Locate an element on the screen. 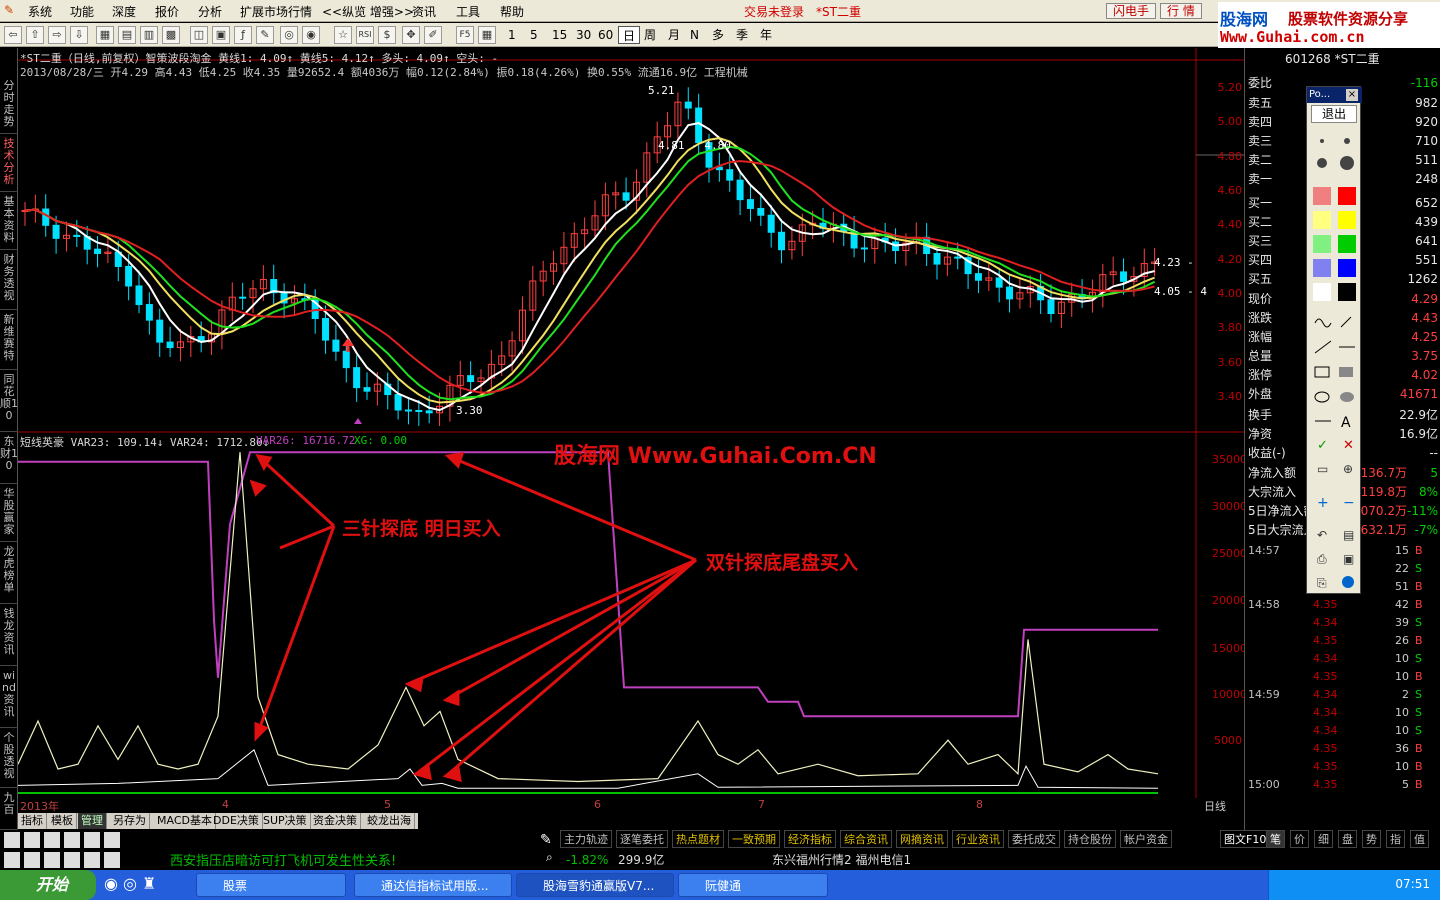 This screenshot has width=1440, height=900. fx-icon: ƒ is located at coordinates (243, 35).